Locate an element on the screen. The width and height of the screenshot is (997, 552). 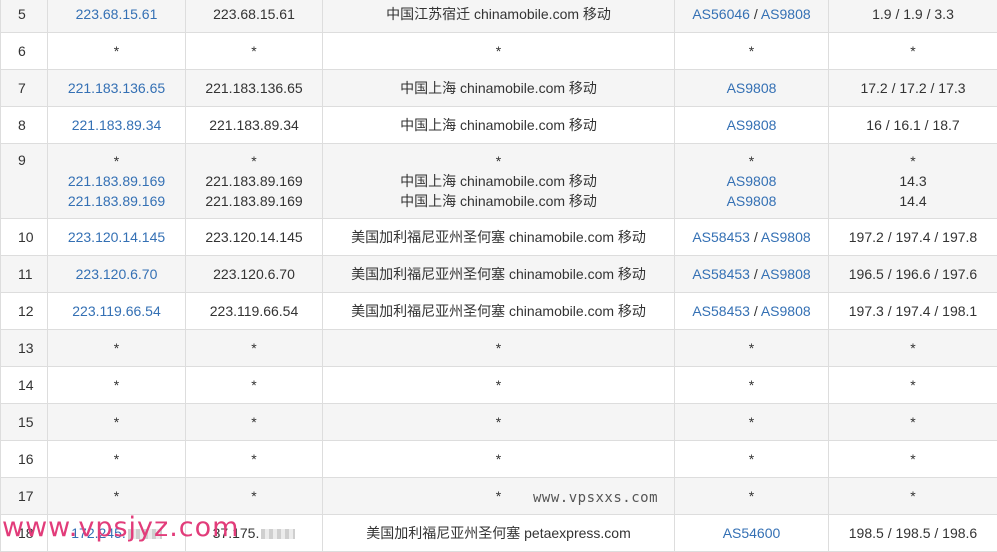
ip-cell: * 221.183.89.169 221.183.89.169 is located at coordinates (117, 181).